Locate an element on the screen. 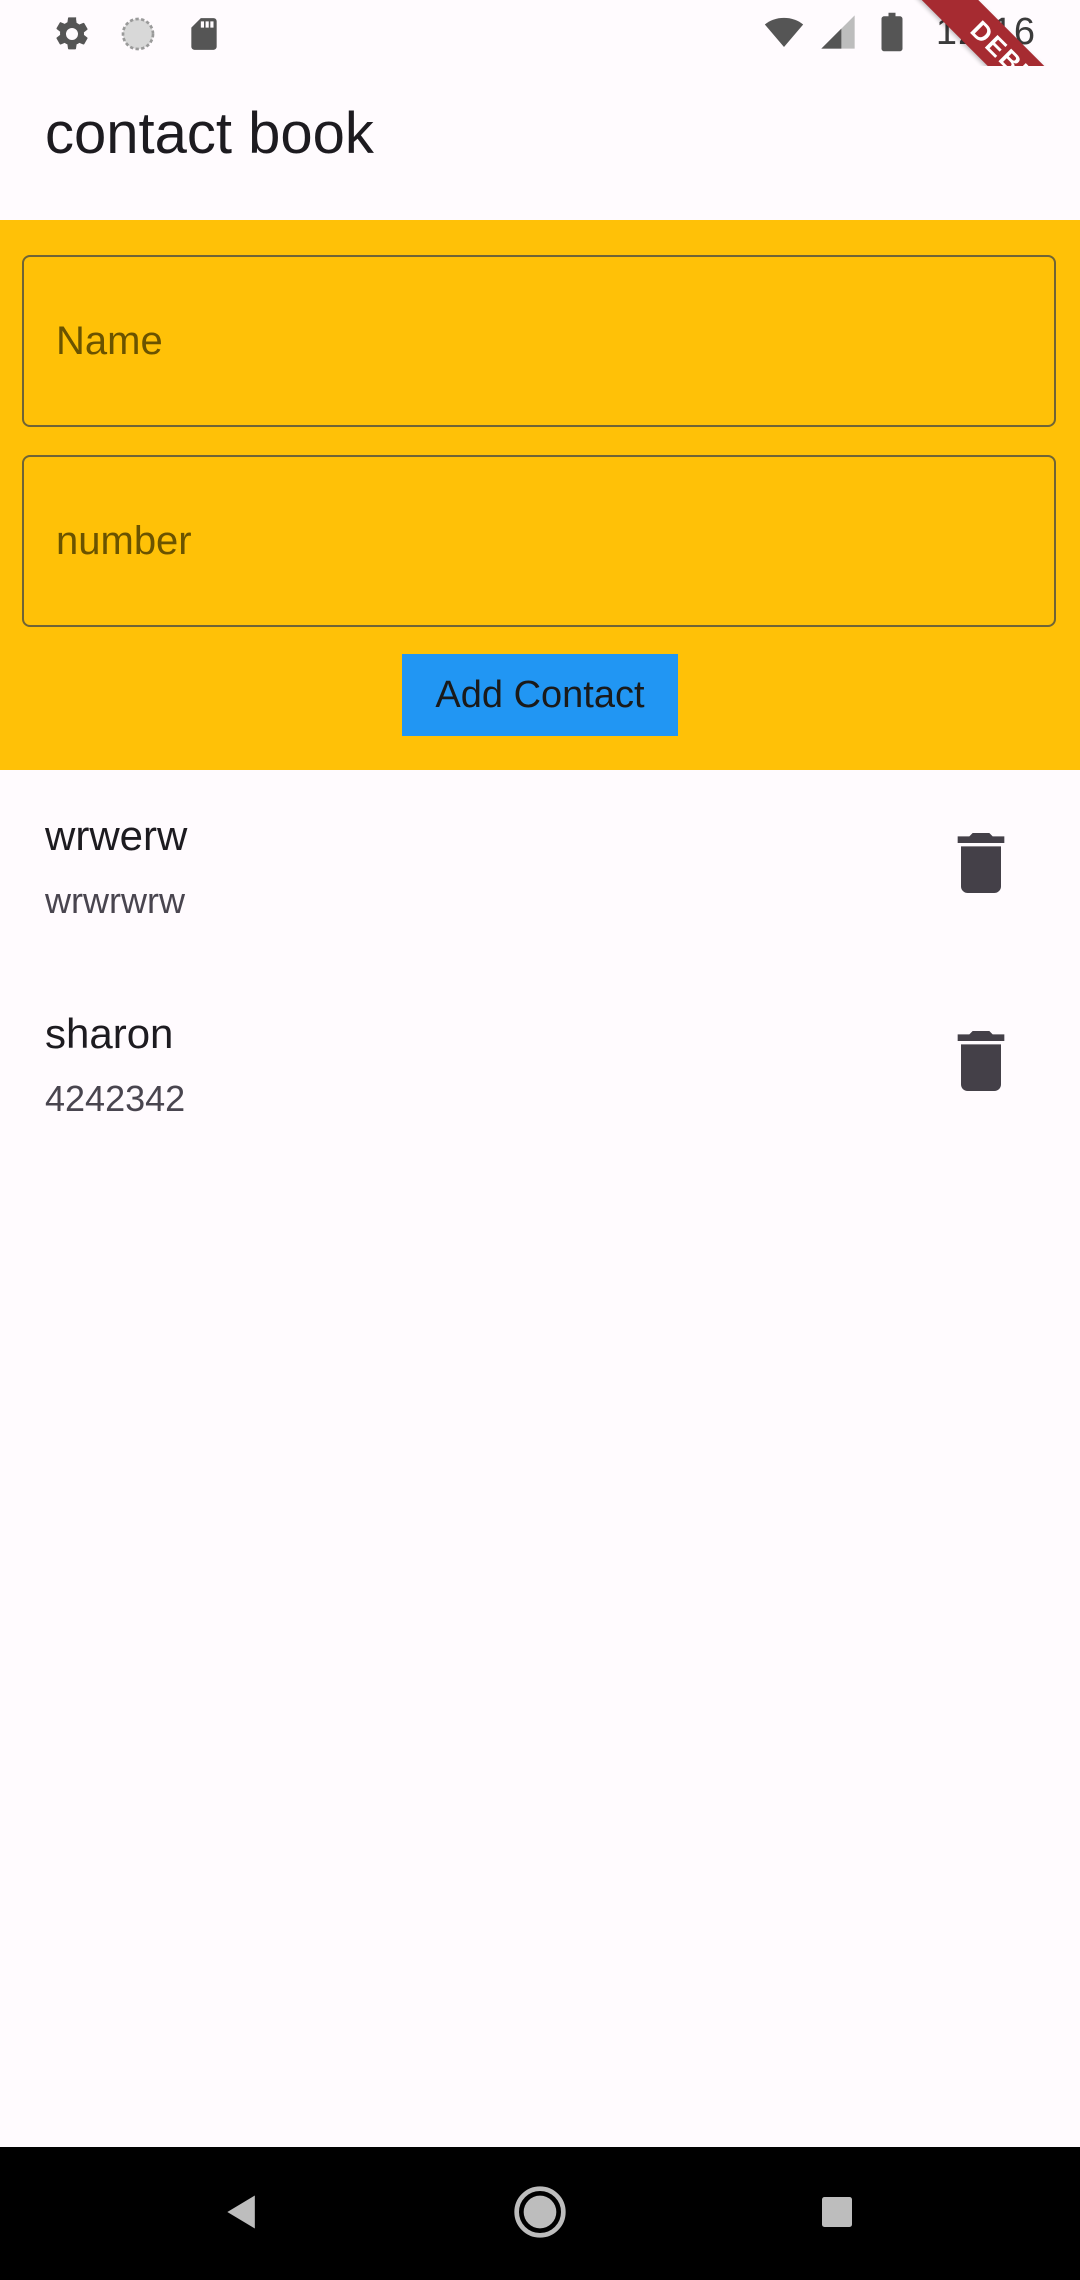 The height and width of the screenshot is (2280, 1080). status-right-icons: 12:16 is located at coordinates (900, 32).